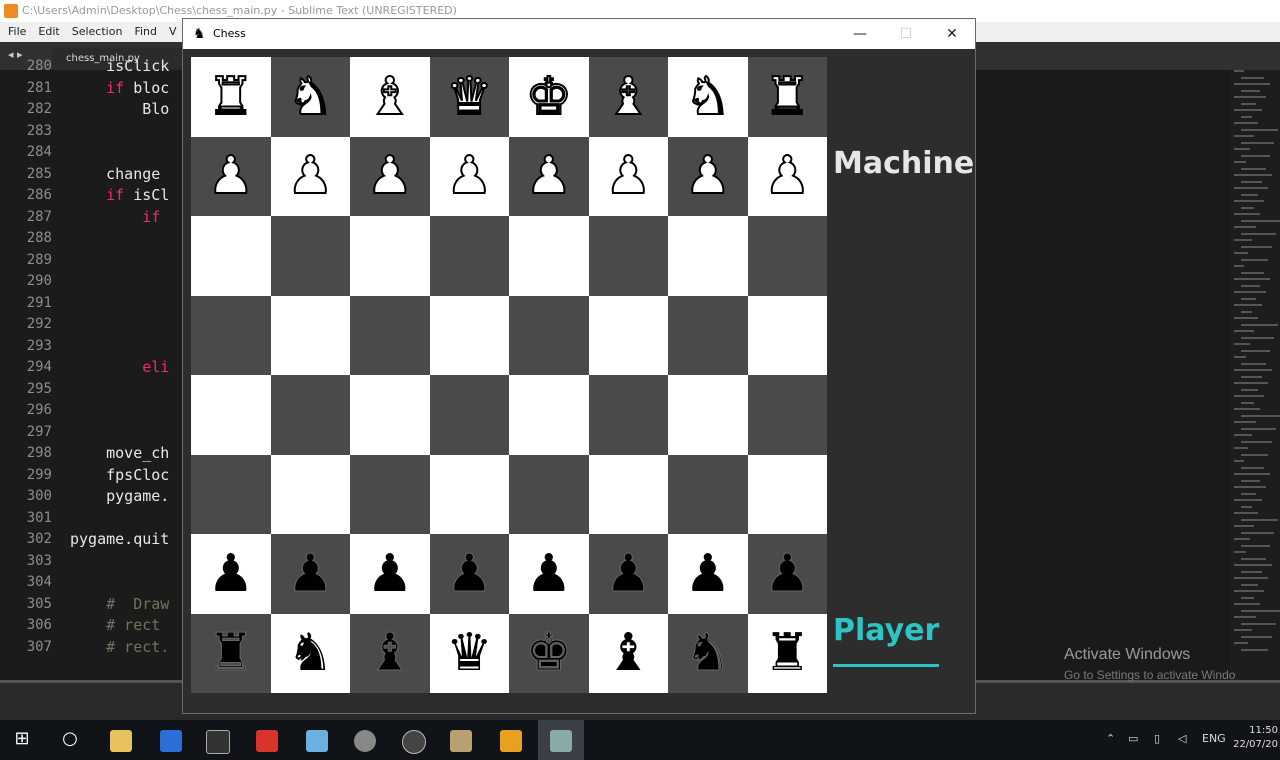 This screenshot has width=1280, height=760. What do you see at coordinates (511, 741) in the screenshot?
I see `sublime-taskbar-icon` at bounding box center [511, 741].